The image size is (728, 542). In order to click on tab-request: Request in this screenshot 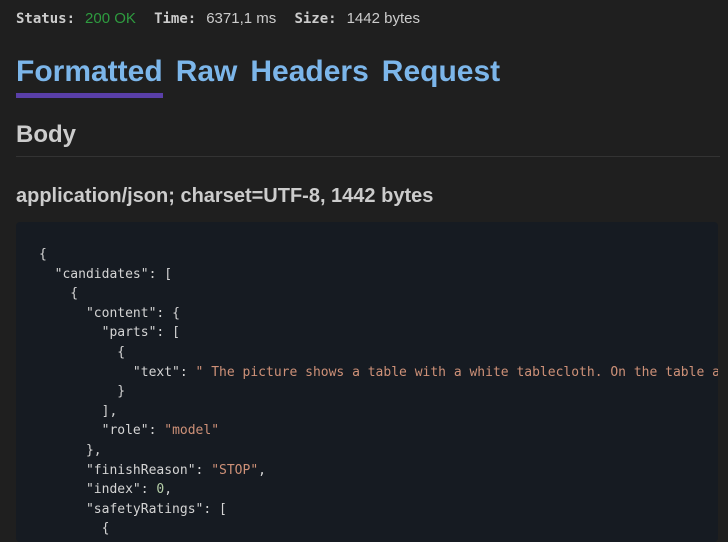, I will do `click(441, 72)`.